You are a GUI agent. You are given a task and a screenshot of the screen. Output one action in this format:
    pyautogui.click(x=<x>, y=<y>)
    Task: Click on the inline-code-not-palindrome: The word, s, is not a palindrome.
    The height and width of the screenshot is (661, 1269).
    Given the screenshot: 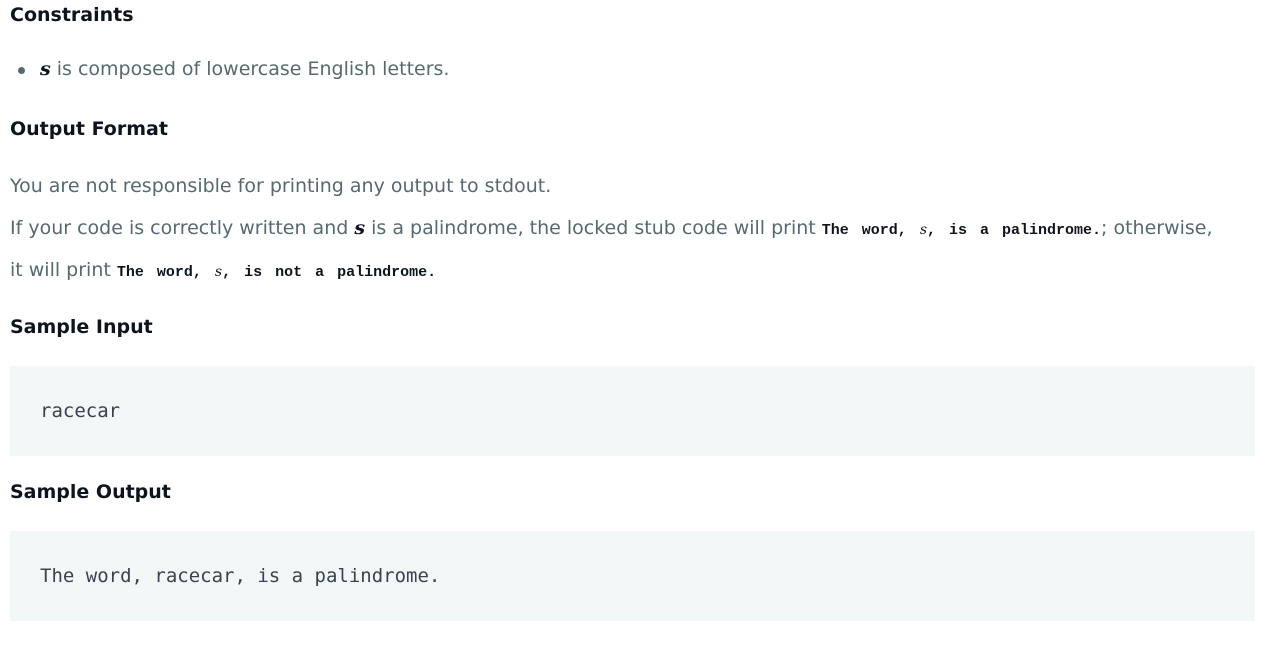 What is the action you would take?
    pyautogui.click(x=276, y=272)
    